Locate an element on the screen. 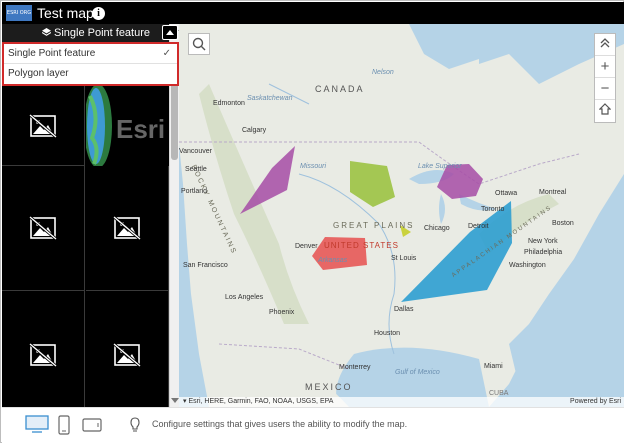  map-search-button is located at coordinates (199, 44).